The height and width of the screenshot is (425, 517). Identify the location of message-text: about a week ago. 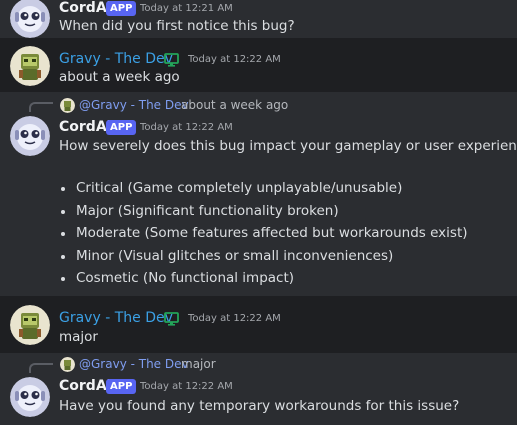
(119, 77).